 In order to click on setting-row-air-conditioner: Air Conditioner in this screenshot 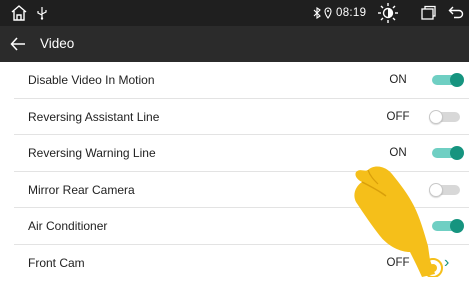, I will do `click(241, 226)`.